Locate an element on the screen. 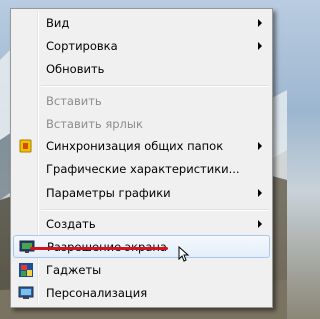  menu-item-personalization: Персонализация is located at coordinates (141, 293).